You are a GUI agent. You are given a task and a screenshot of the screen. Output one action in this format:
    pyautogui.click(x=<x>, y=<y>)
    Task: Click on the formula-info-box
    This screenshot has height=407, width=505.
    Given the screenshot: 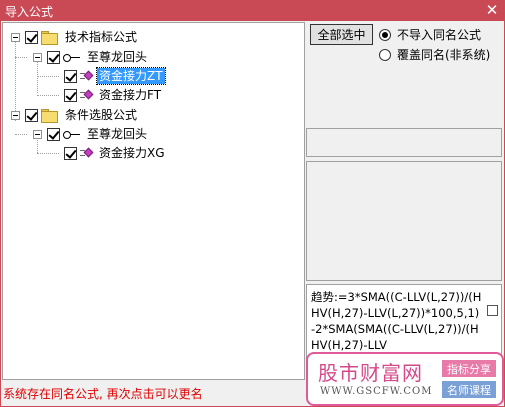 What is the action you would take?
    pyautogui.click(x=404, y=142)
    